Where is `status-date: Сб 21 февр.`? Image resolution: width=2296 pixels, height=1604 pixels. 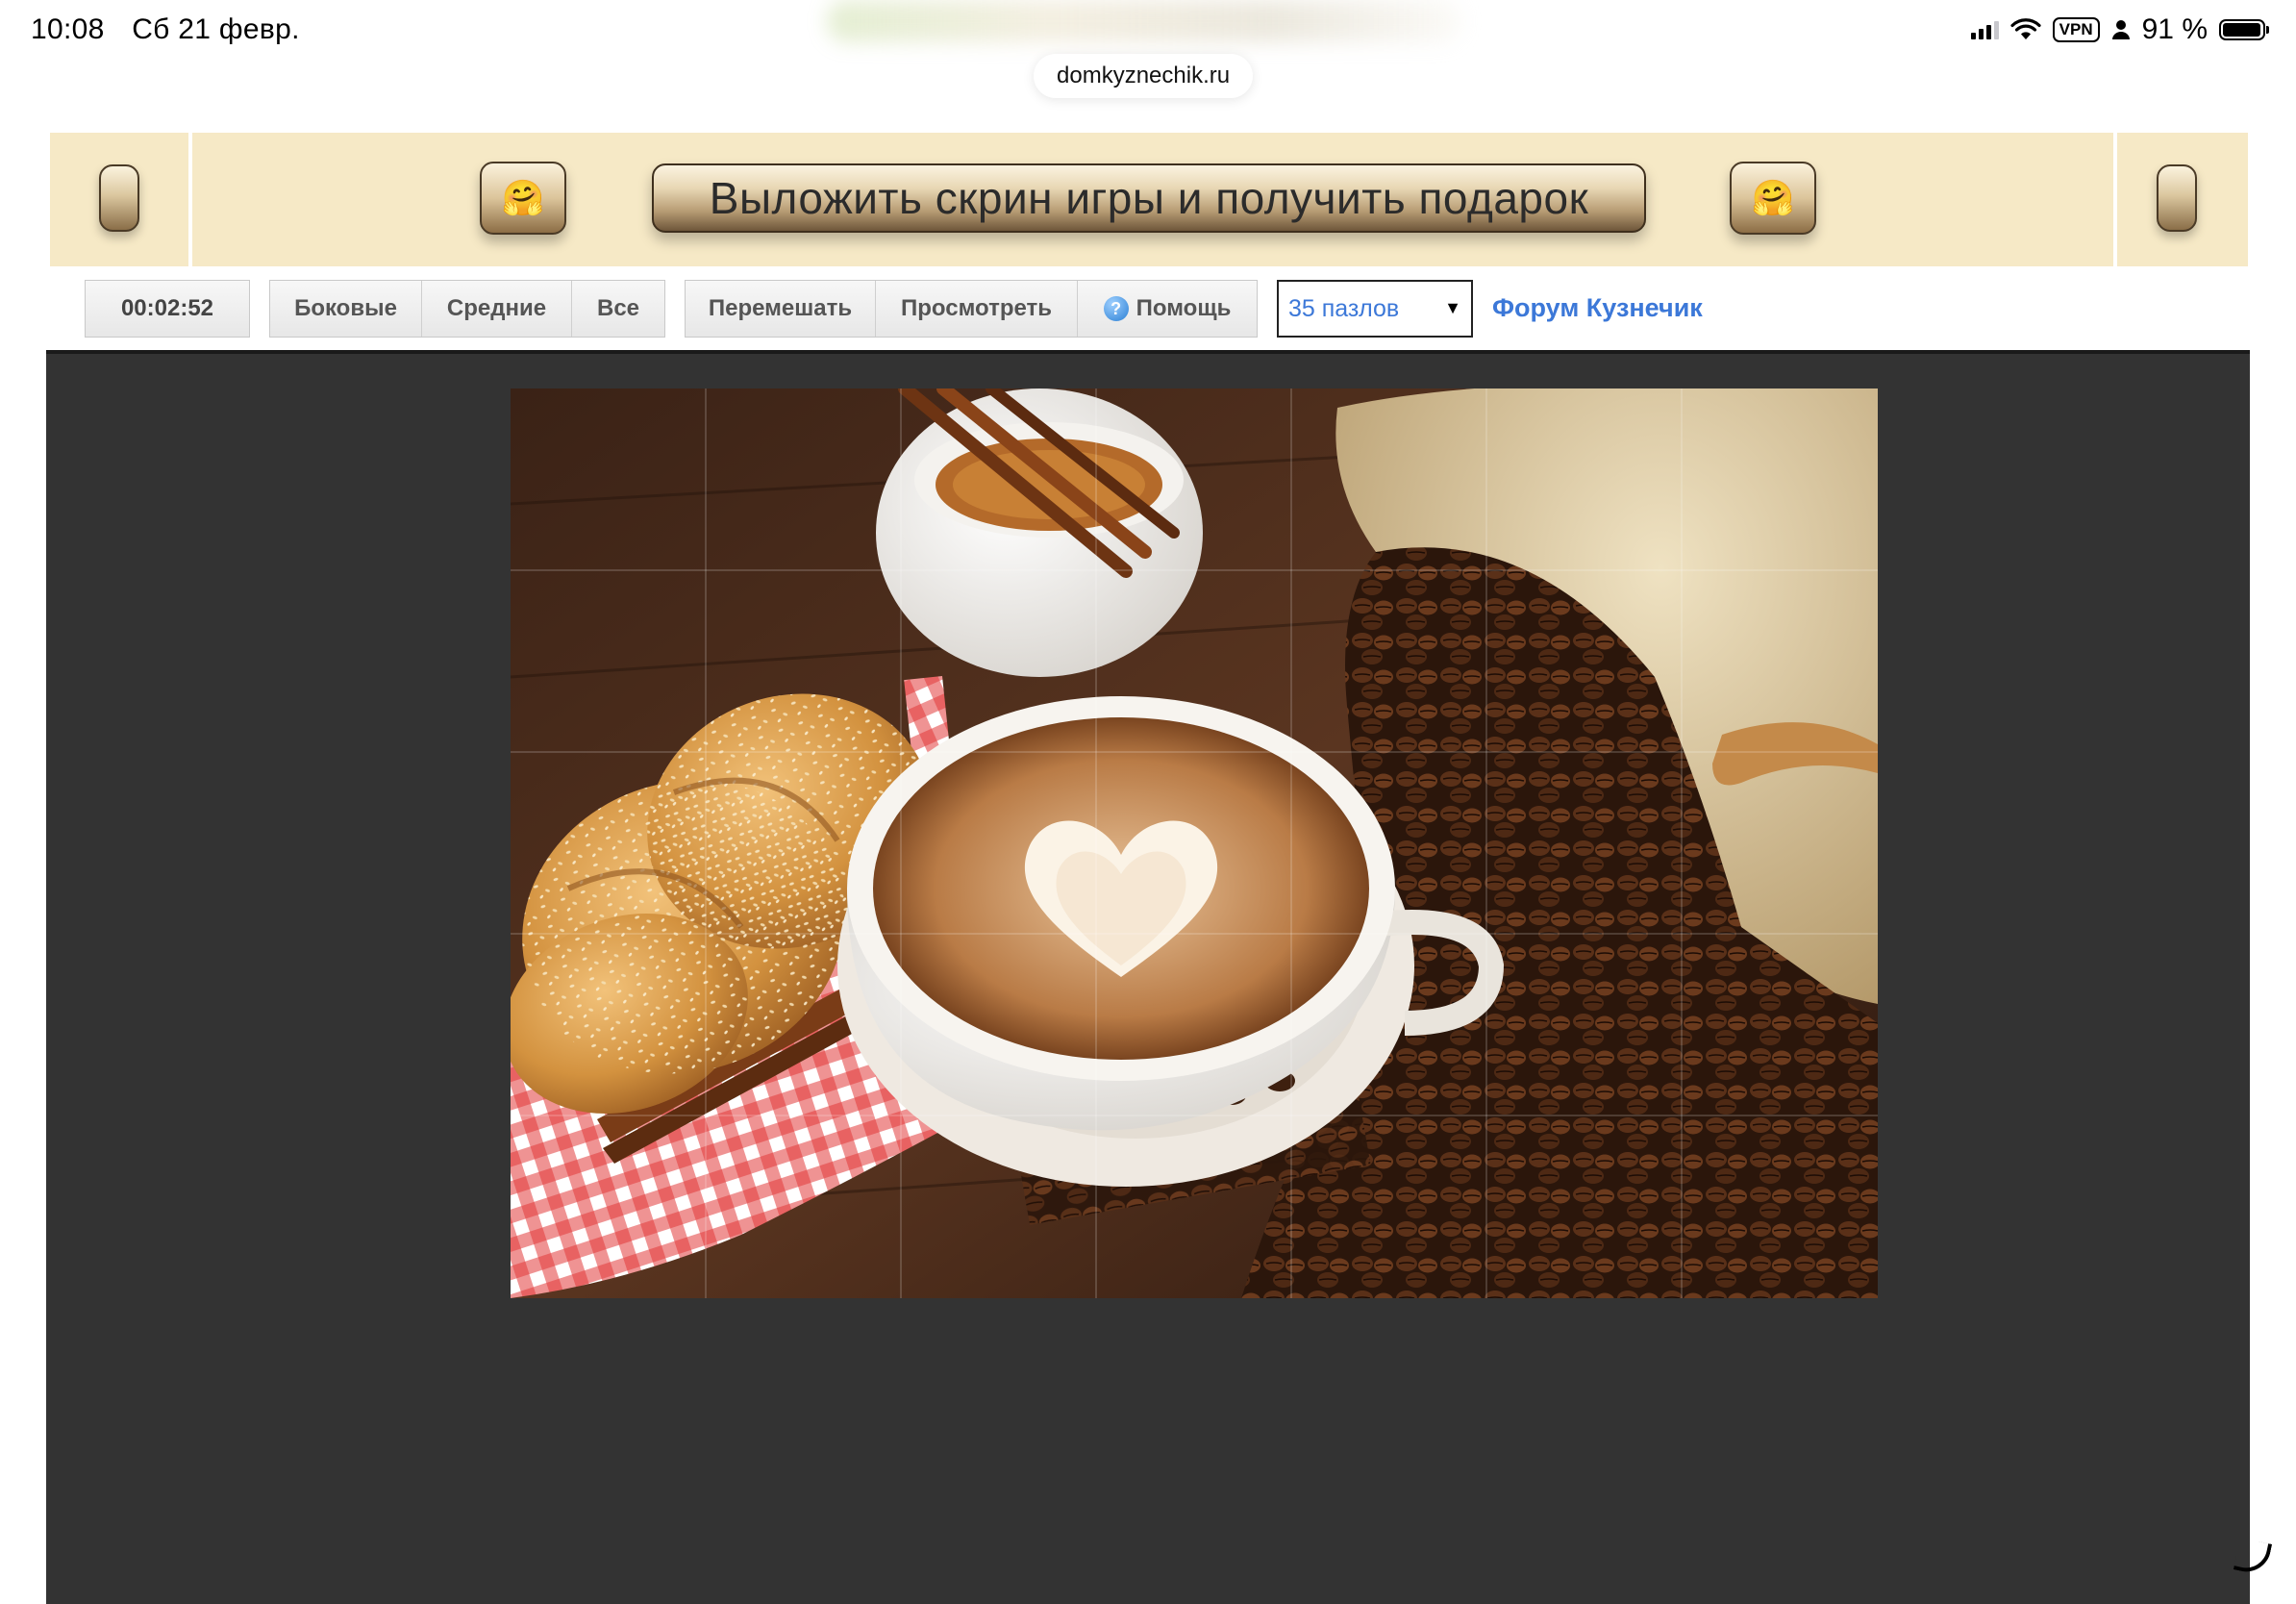
status-date: Сб 21 февр. is located at coordinates (216, 29).